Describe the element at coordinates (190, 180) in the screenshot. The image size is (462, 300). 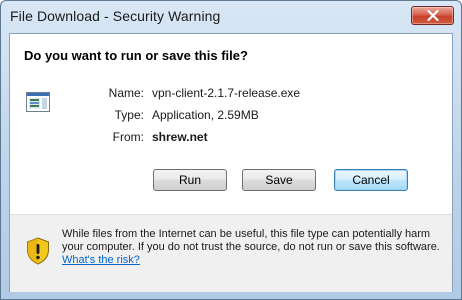
I see `run-button: Run` at that location.